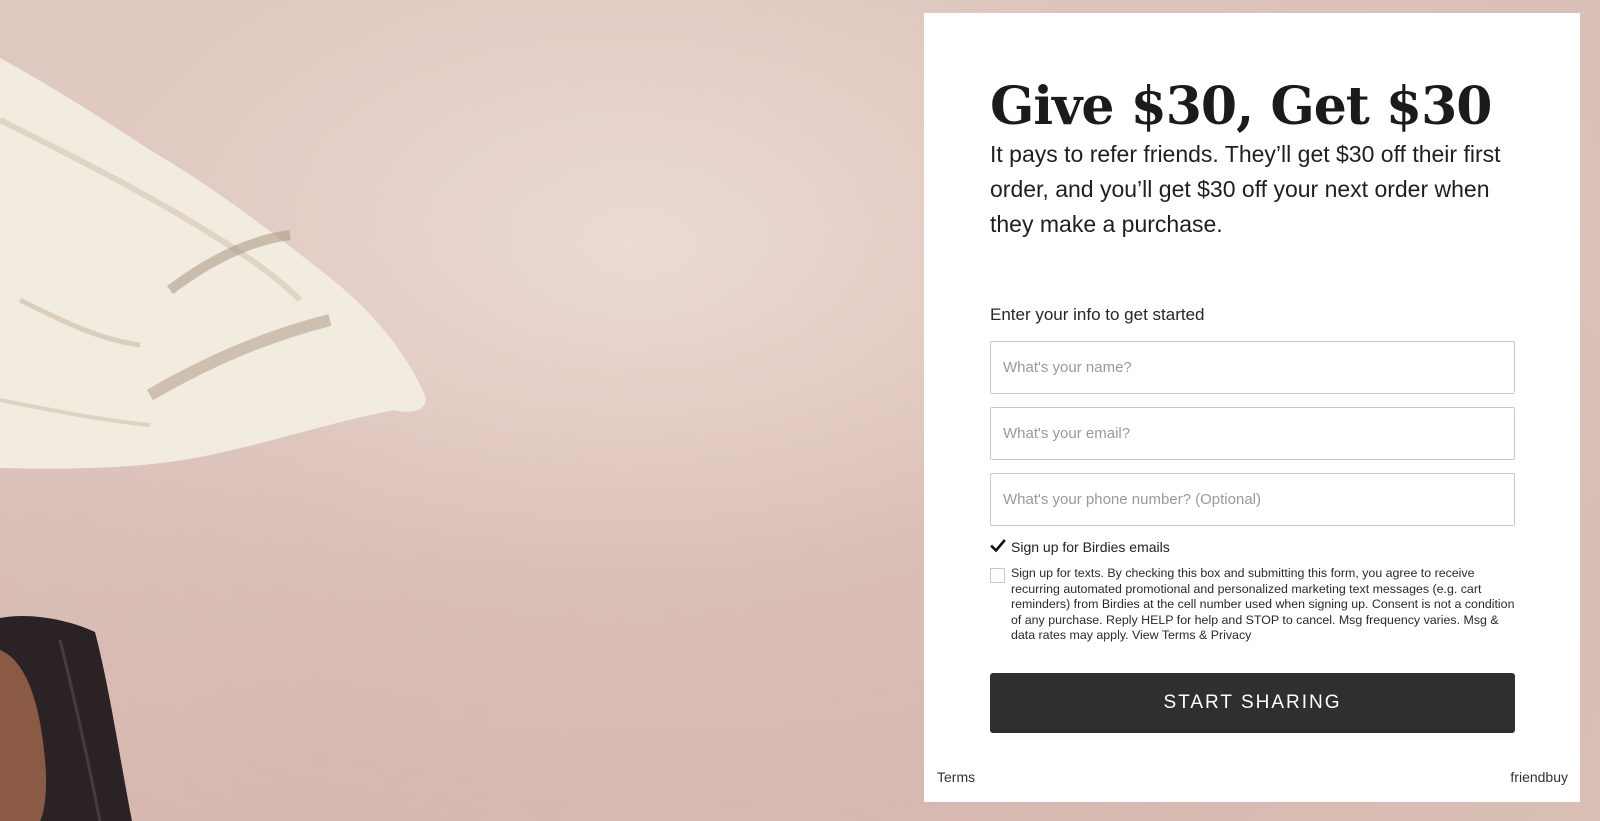  What do you see at coordinates (1252, 499) in the screenshot?
I see `phone-field` at bounding box center [1252, 499].